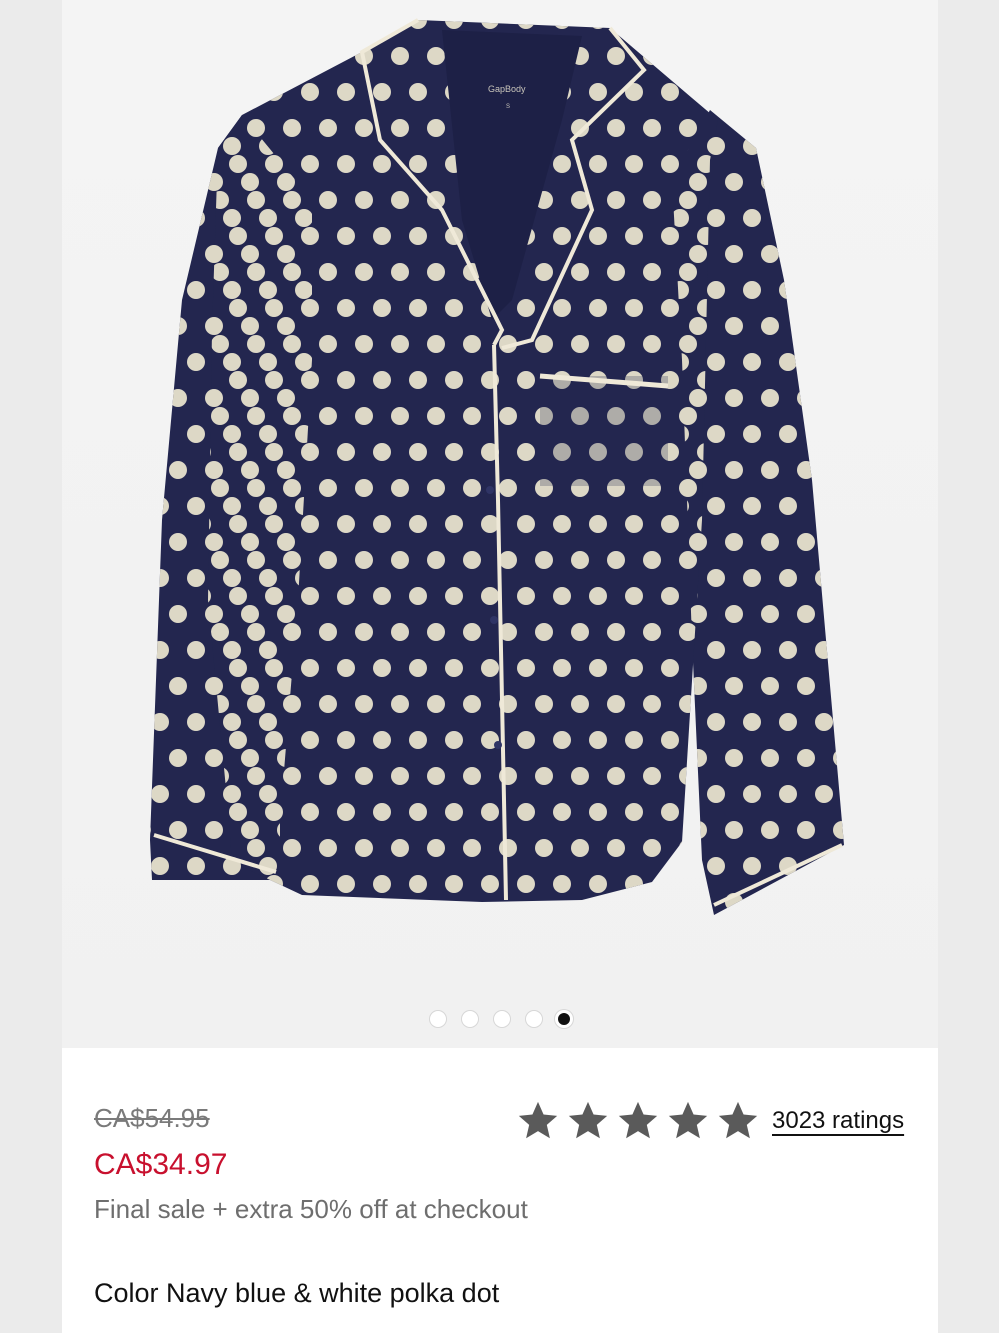 The image size is (999, 1333). I want to click on original-price: CA$54.95, so click(152, 1118).